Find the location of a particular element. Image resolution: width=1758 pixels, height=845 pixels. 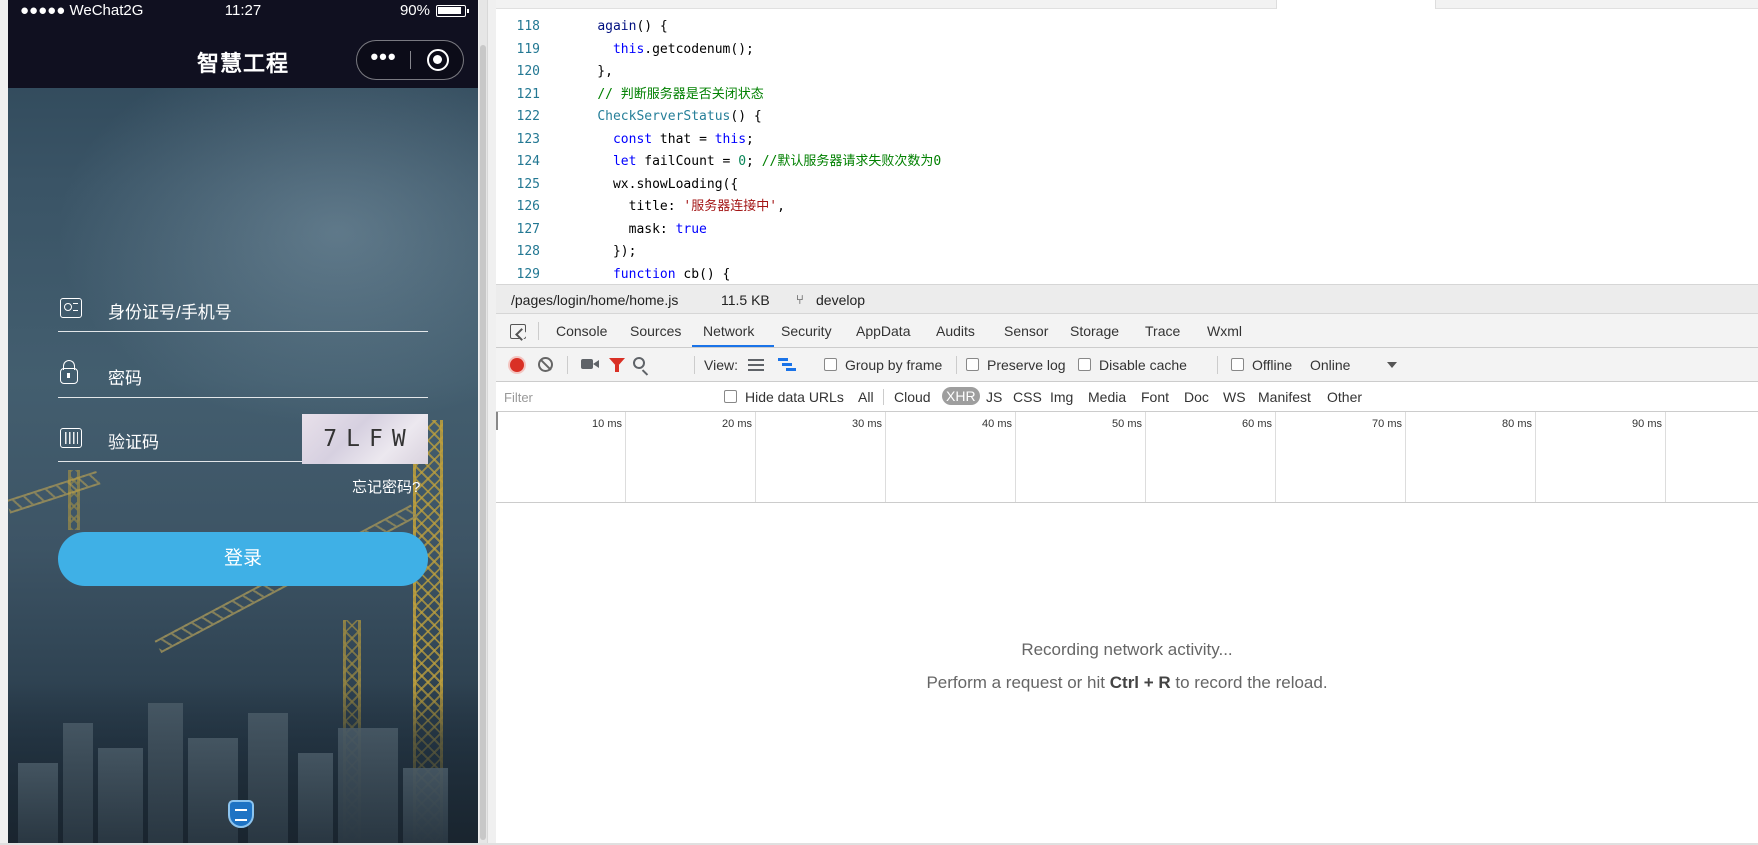

line-number: 128 is located at coordinates (528, 251).